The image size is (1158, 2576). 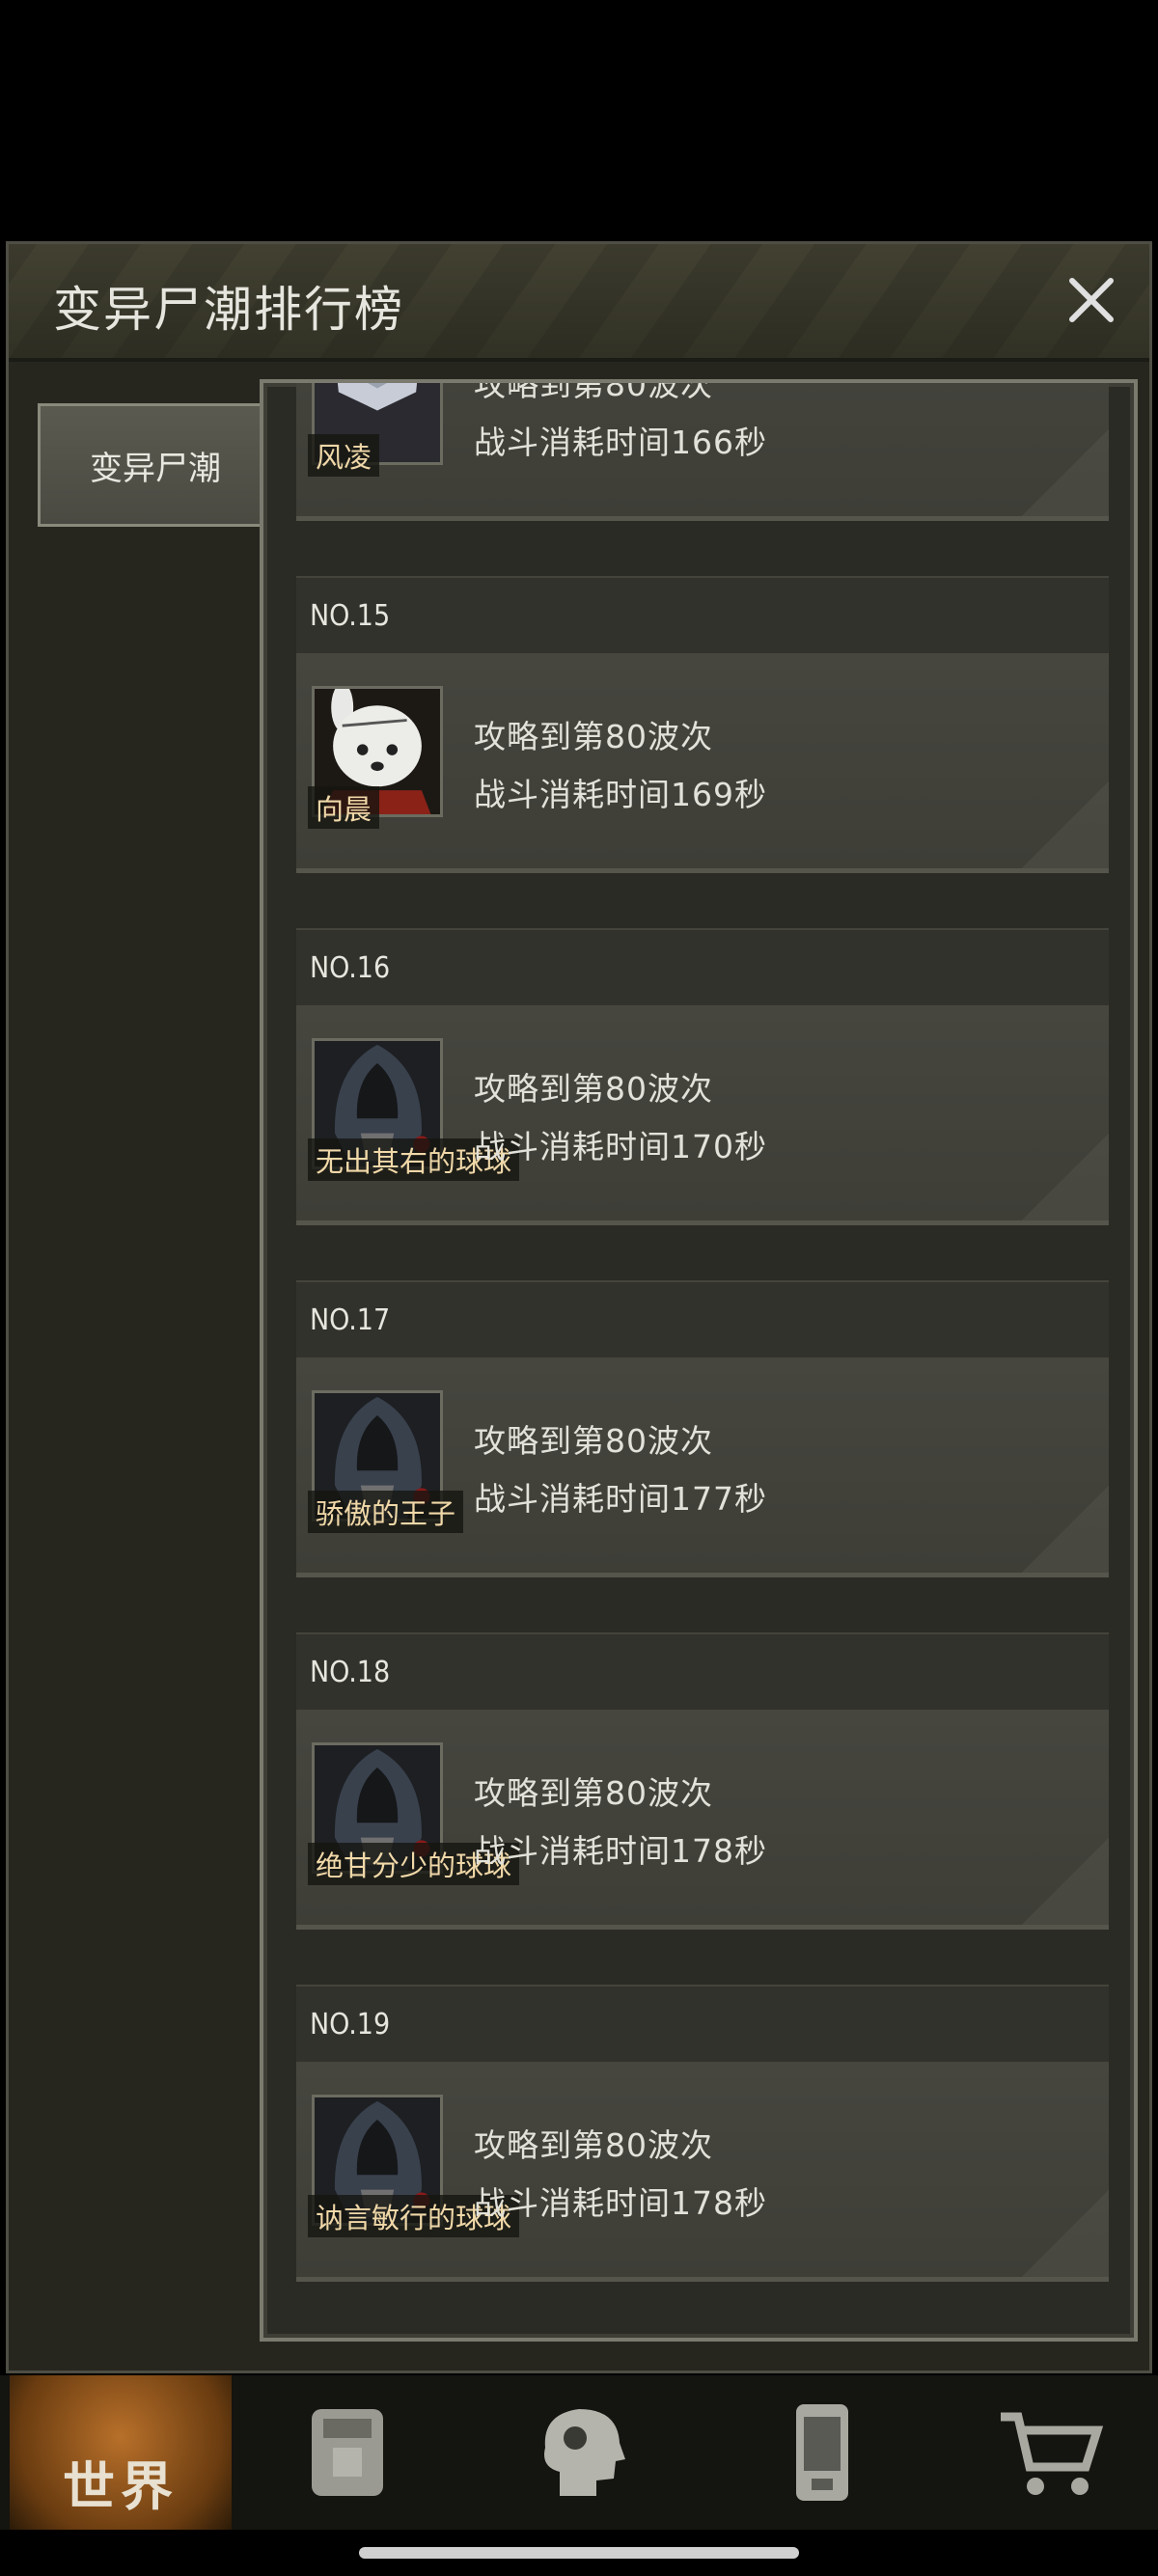 I want to click on tab-mutant-horde: 变异尸潮, so click(x=155, y=465).